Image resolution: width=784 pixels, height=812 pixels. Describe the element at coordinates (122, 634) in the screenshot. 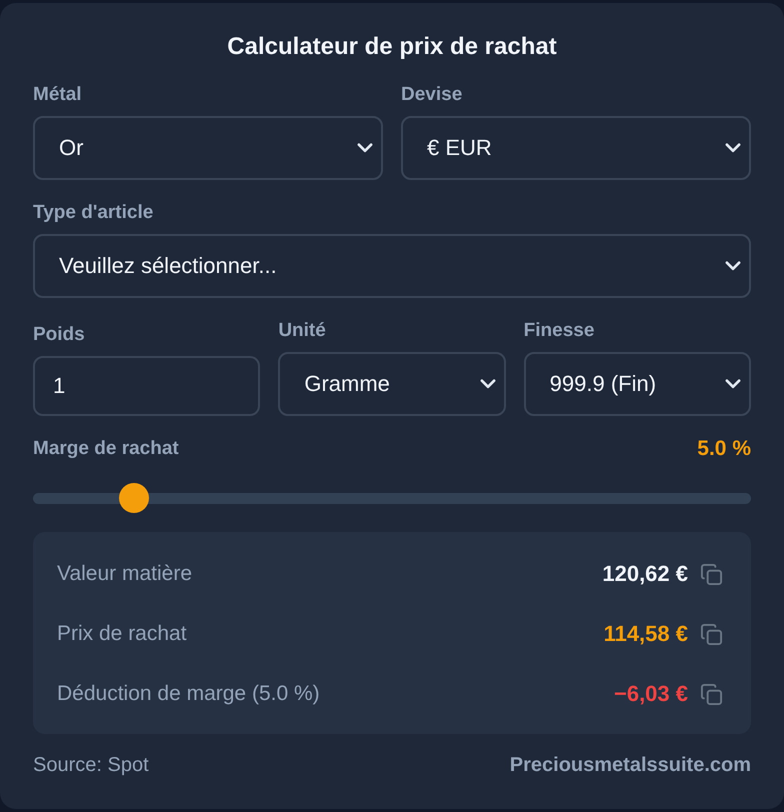

I see `result-label: Prix de rachat` at that location.